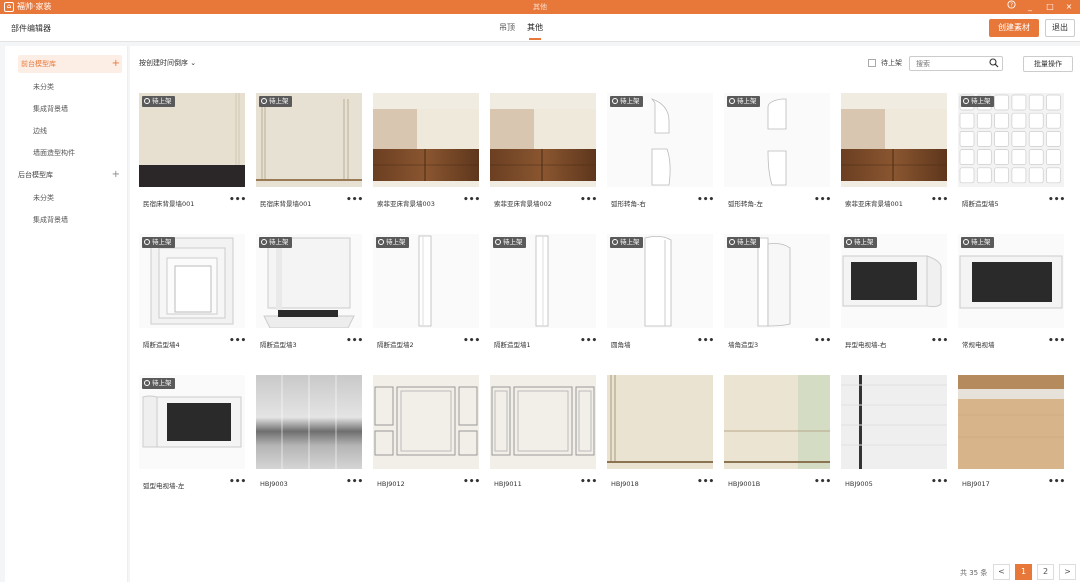 This screenshot has height=582, width=1080. Describe the element at coordinates (535, 31) in the screenshot. I see `tab-other: 其他` at that location.